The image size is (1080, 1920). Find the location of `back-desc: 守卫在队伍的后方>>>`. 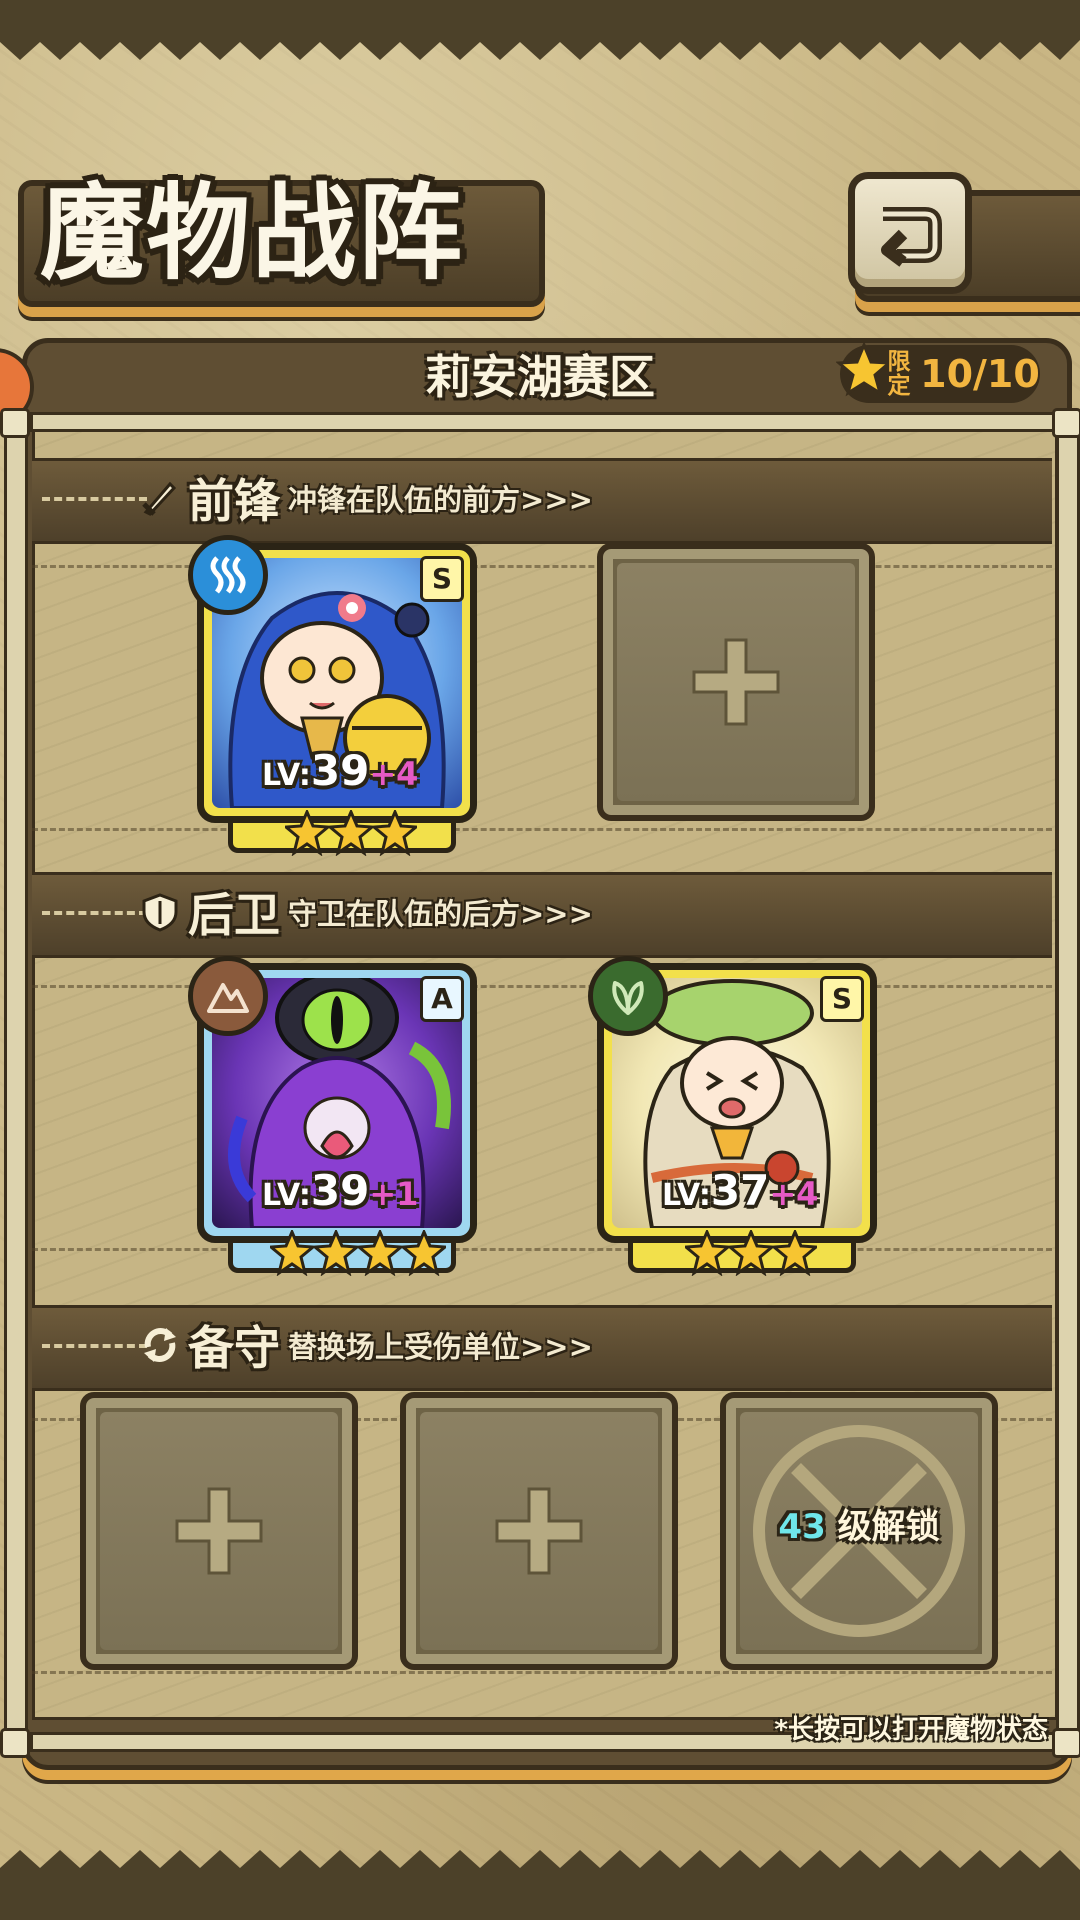

back-desc: 守卫在队伍的后方>>> is located at coordinates (440, 914).